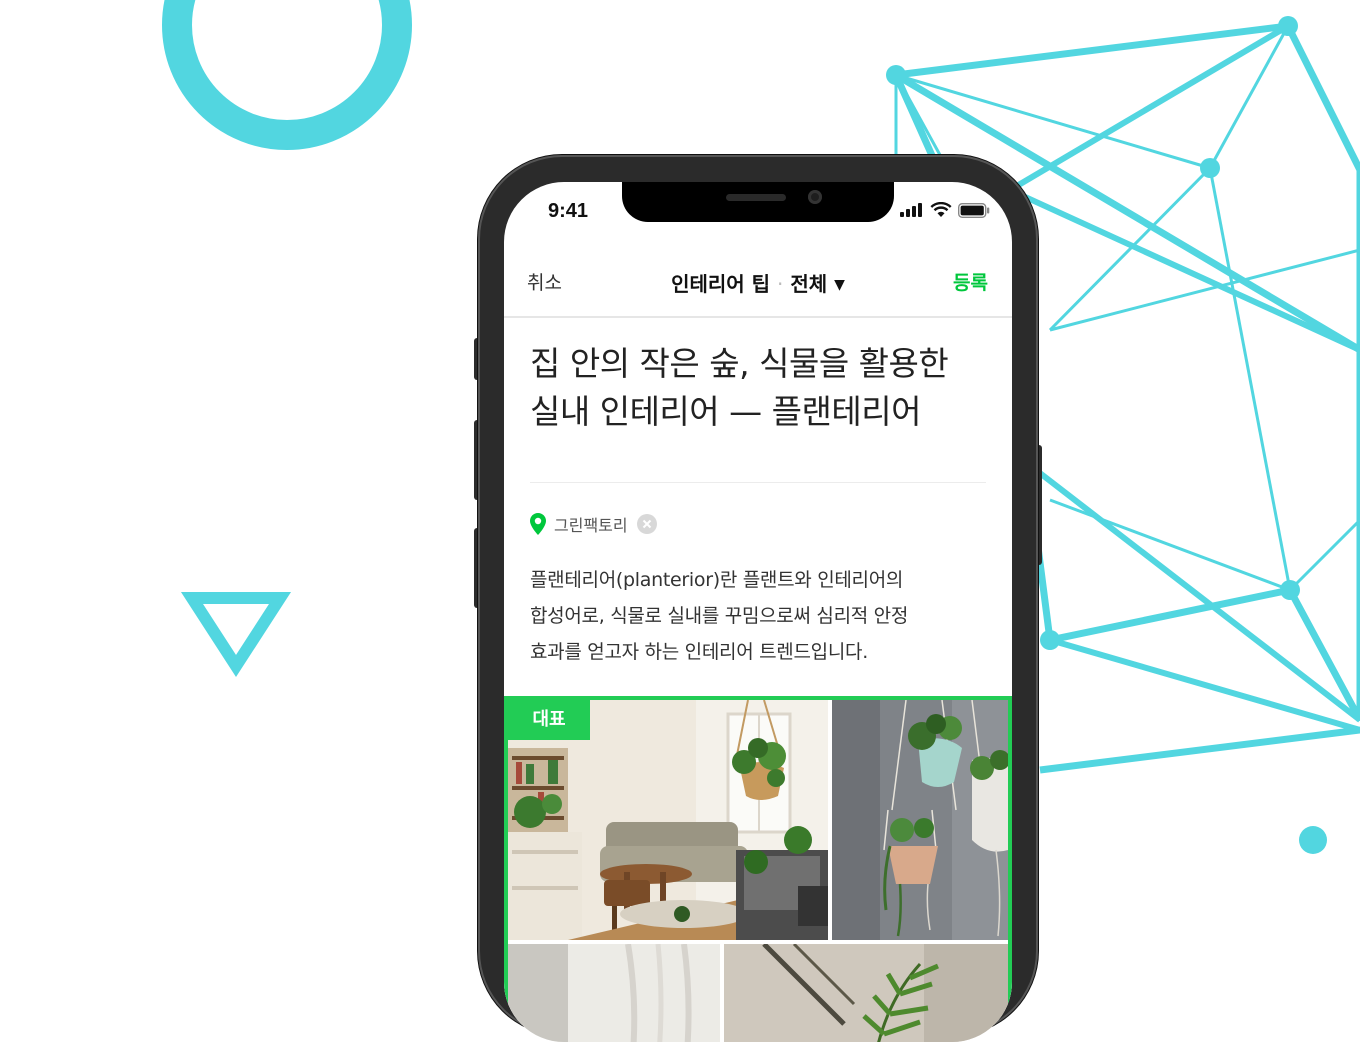 This screenshot has width=1360, height=1042. I want to click on caret-down-icon: ▼, so click(839, 285).